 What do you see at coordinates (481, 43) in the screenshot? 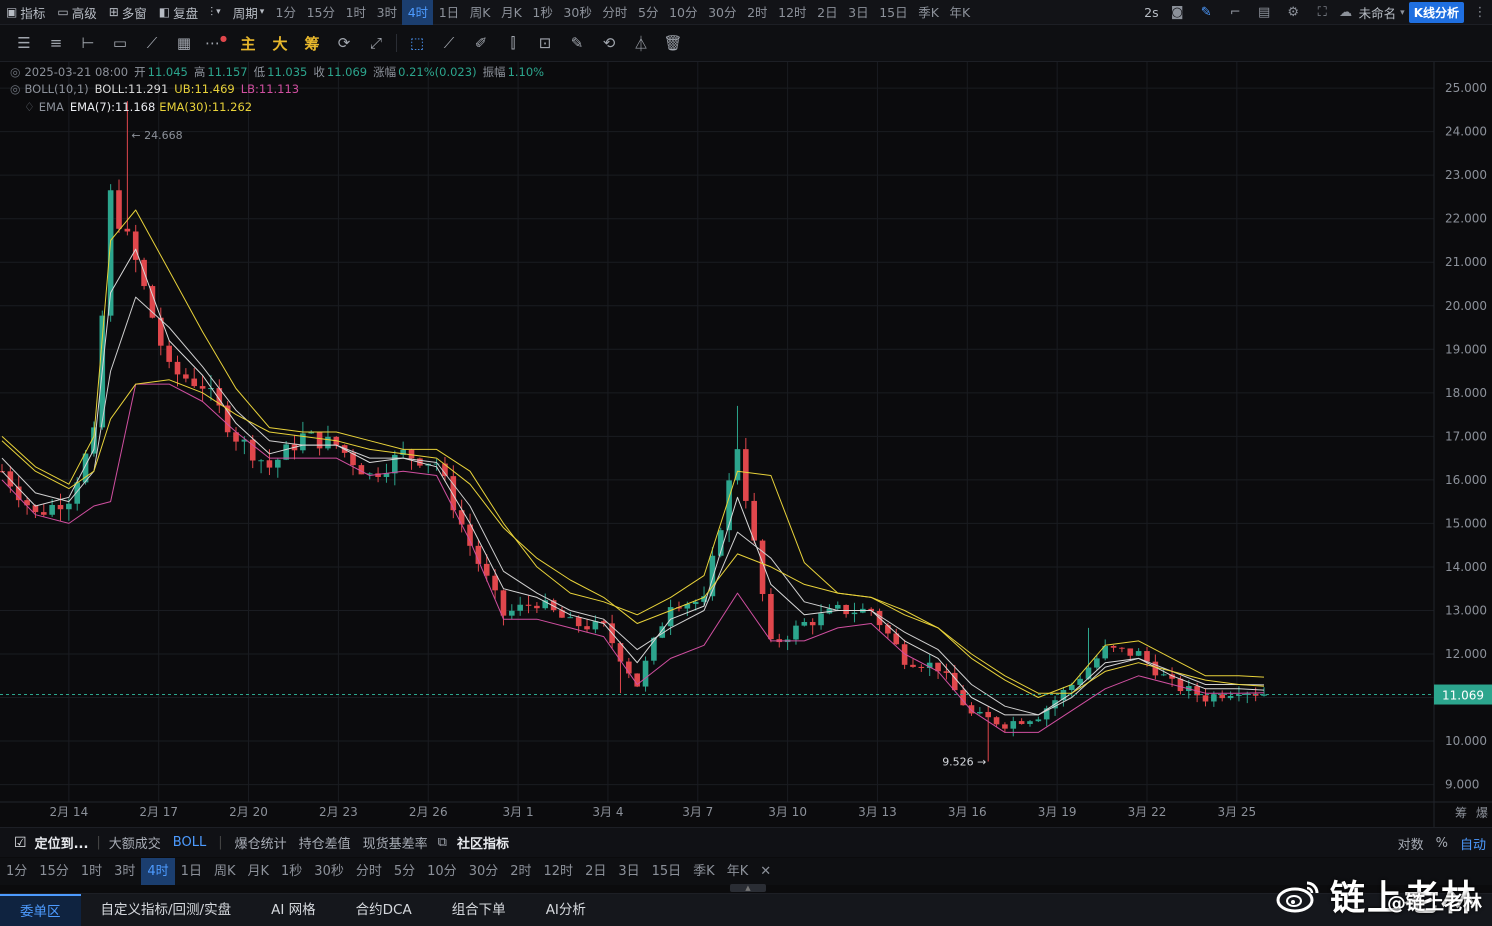
I see `brush-icon: ✐` at bounding box center [481, 43].